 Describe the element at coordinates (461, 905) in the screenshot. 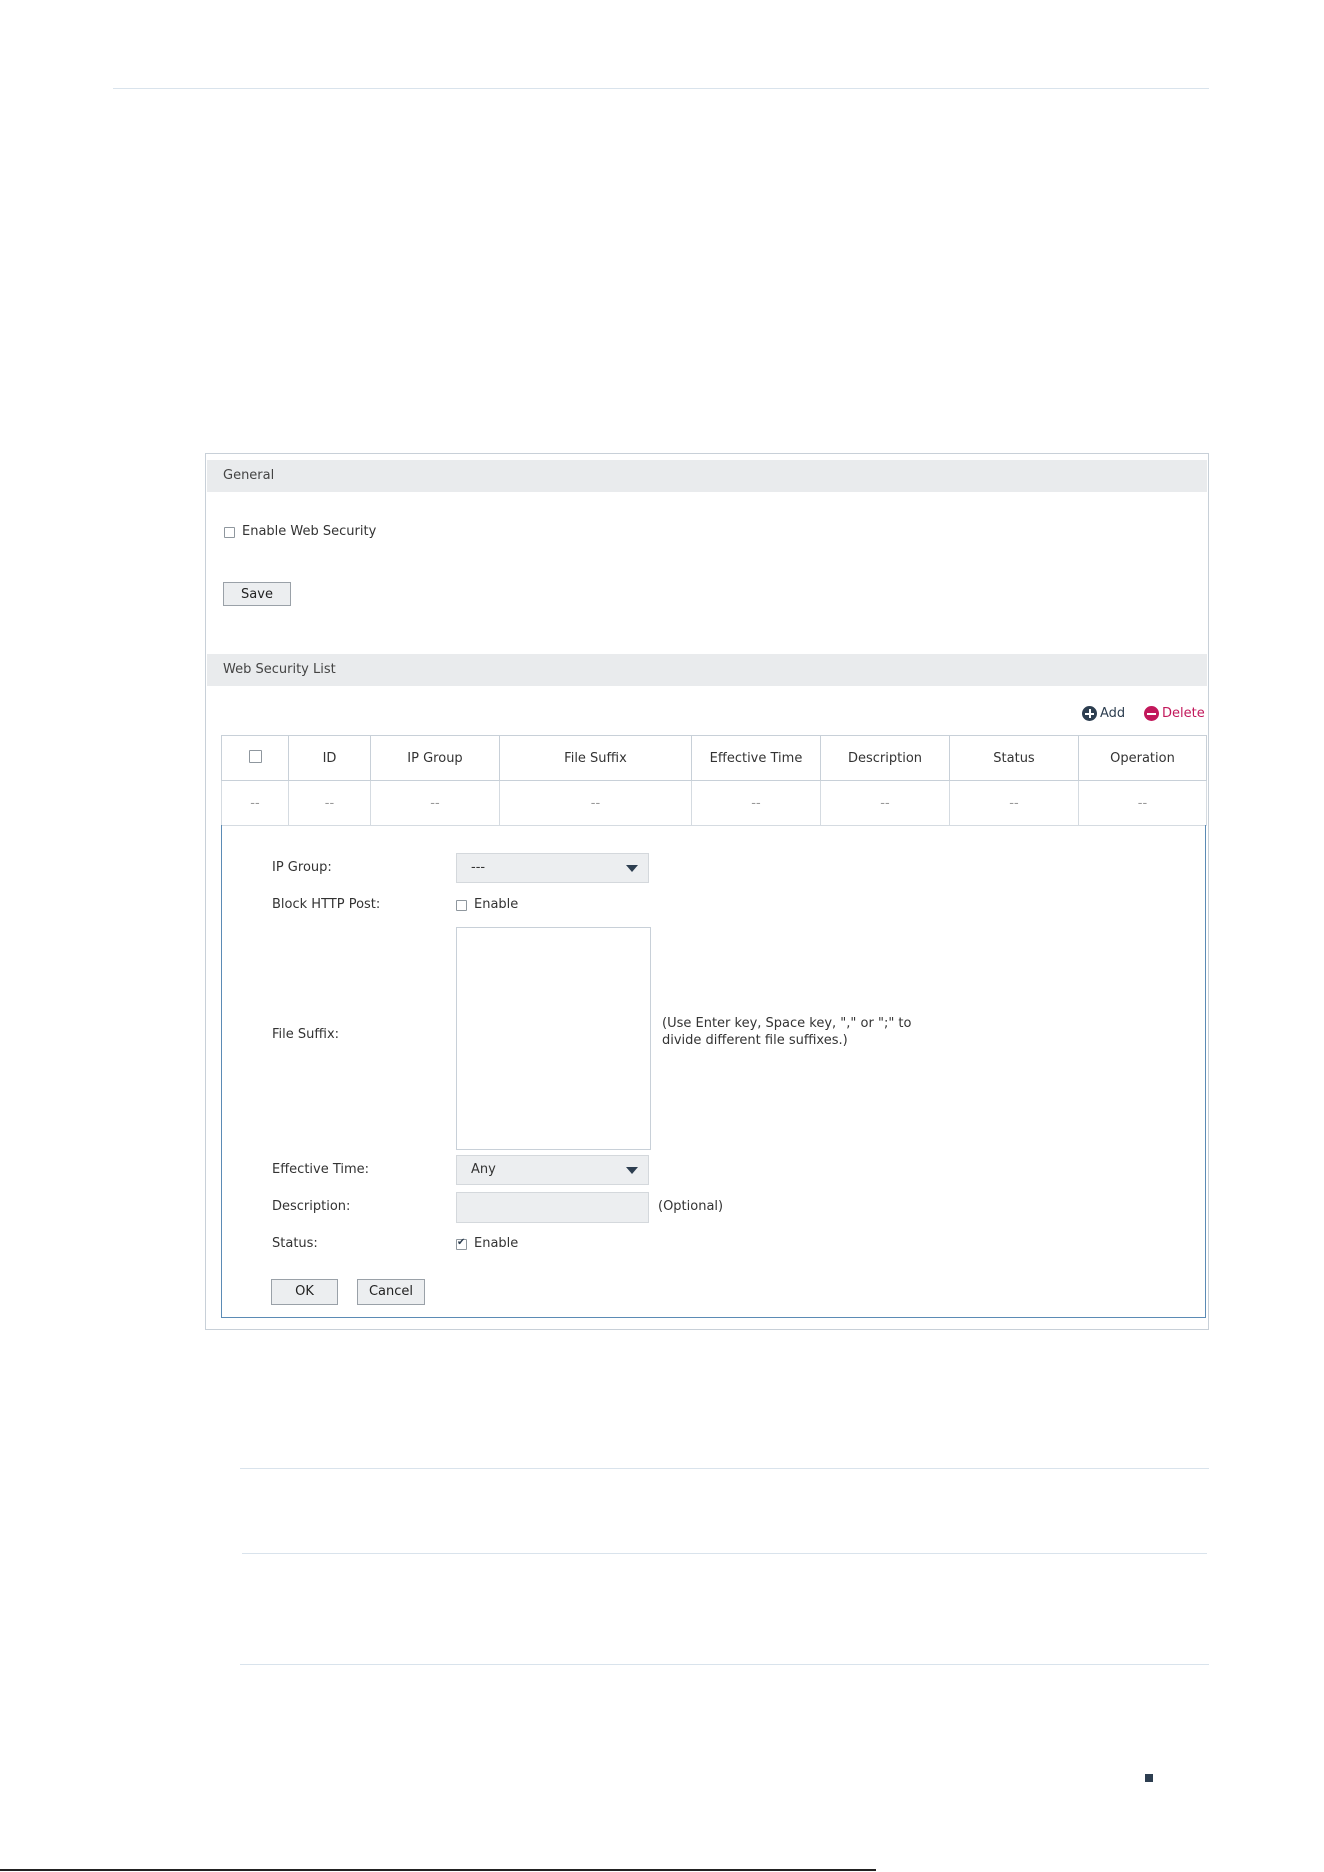

I see `block-http-post-checkbox` at that location.